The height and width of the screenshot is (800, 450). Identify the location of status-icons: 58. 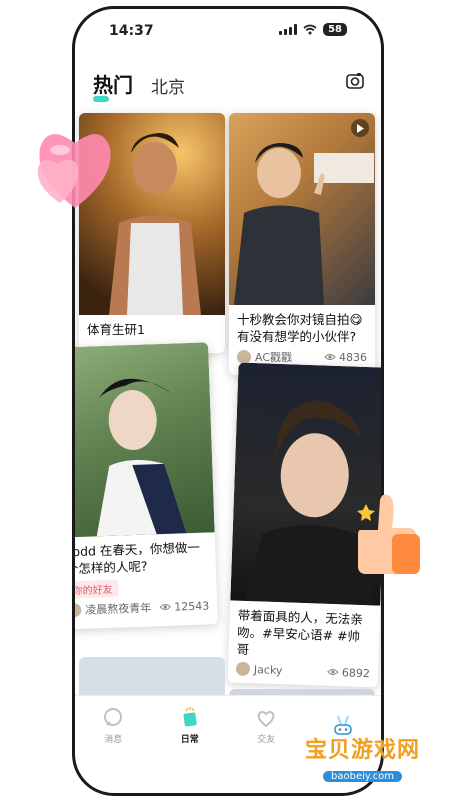
(313, 29).